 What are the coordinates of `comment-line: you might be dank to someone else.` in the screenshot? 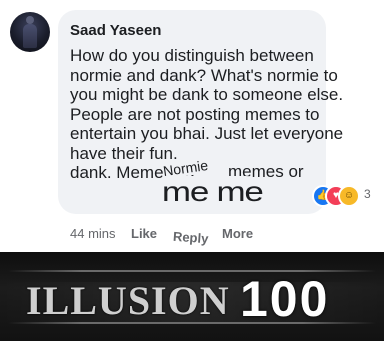 It's located at (207, 94).